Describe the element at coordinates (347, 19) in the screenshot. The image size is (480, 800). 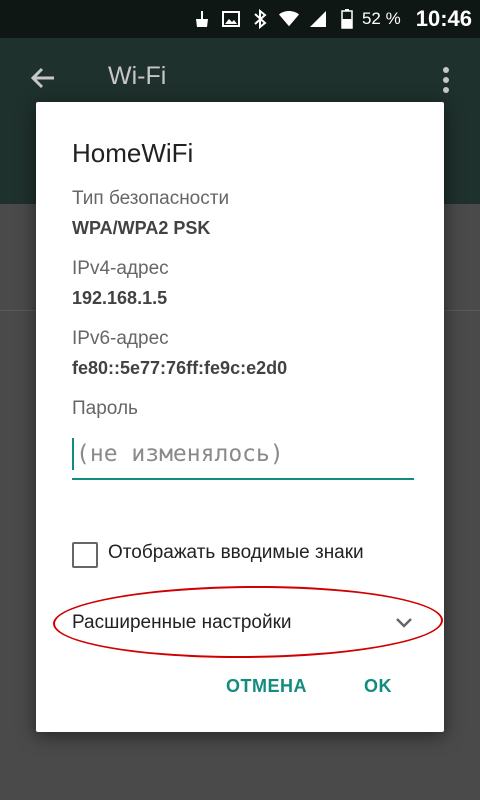
I see `battery-icon` at that location.